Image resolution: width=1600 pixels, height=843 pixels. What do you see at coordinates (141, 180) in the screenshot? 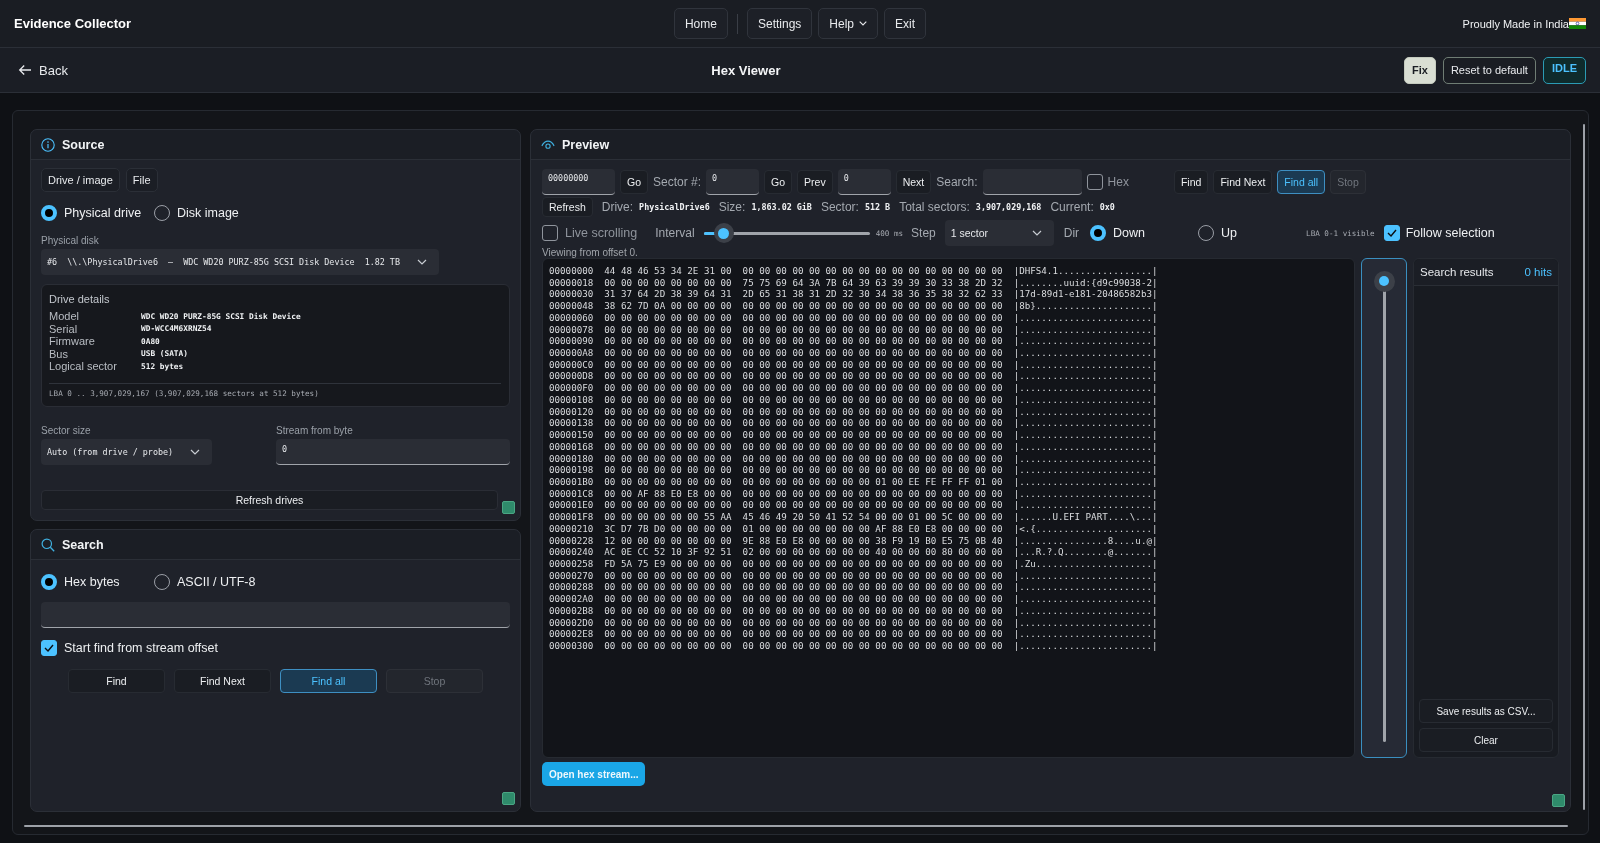
I see `tab: File` at bounding box center [141, 180].